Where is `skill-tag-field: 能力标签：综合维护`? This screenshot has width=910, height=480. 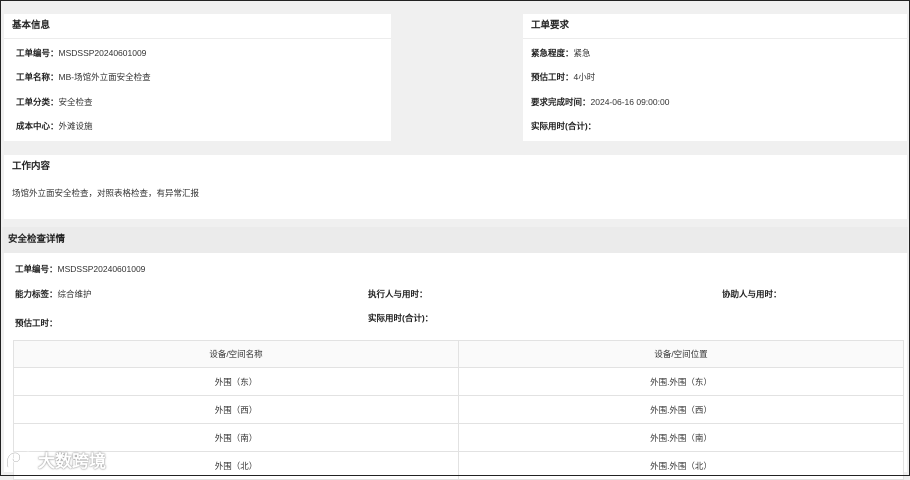 skill-tag-field: 能力标签：综合维护 is located at coordinates (53, 294).